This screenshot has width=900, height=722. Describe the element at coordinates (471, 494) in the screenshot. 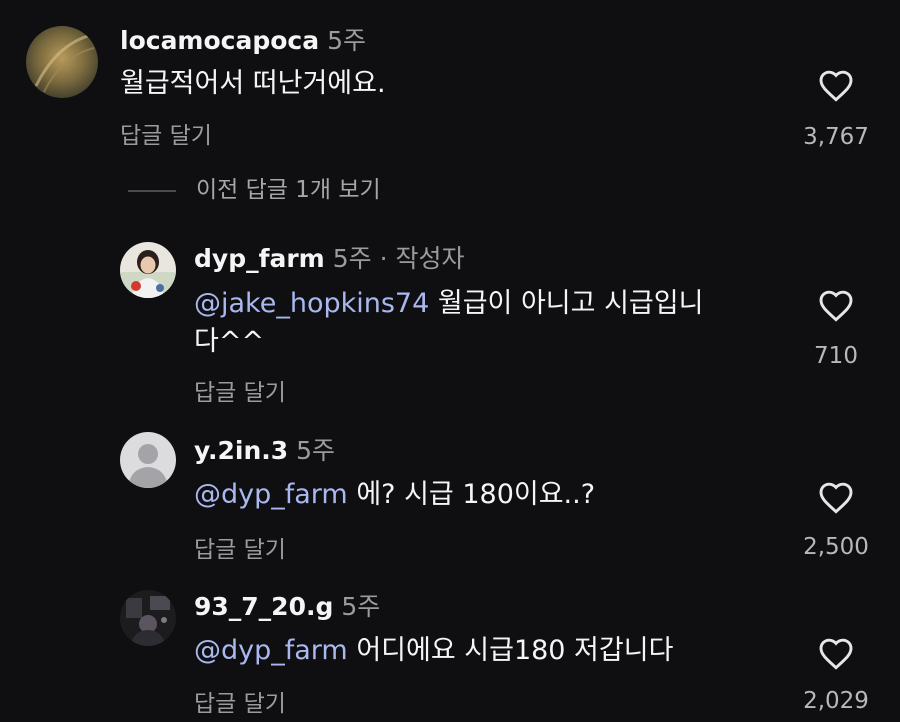

I see `comment-body: 에? 시급 180이요..?` at that location.